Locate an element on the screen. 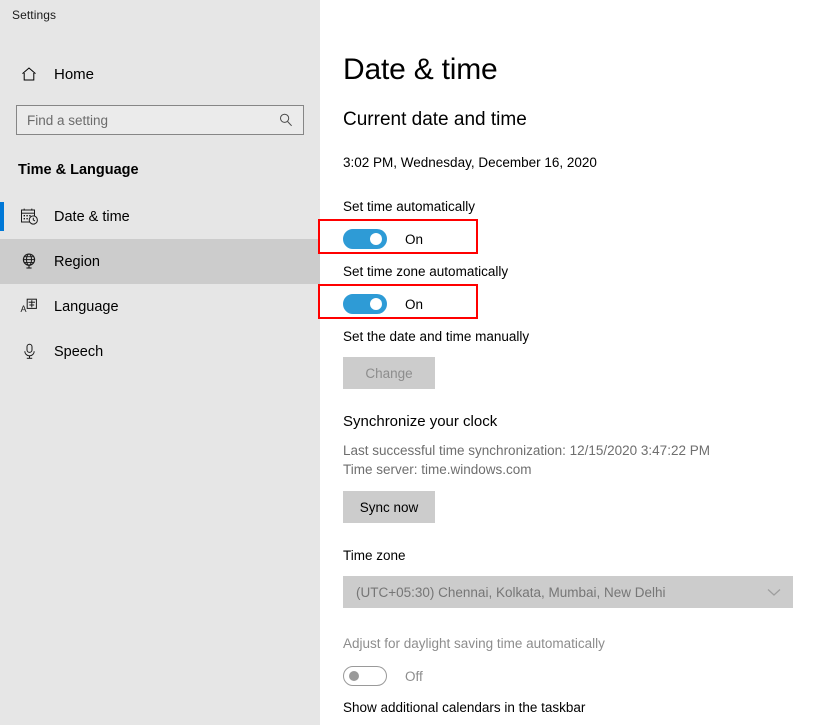 This screenshot has height=725, width=813. sidebar-item-label: Language is located at coordinates (86, 306).